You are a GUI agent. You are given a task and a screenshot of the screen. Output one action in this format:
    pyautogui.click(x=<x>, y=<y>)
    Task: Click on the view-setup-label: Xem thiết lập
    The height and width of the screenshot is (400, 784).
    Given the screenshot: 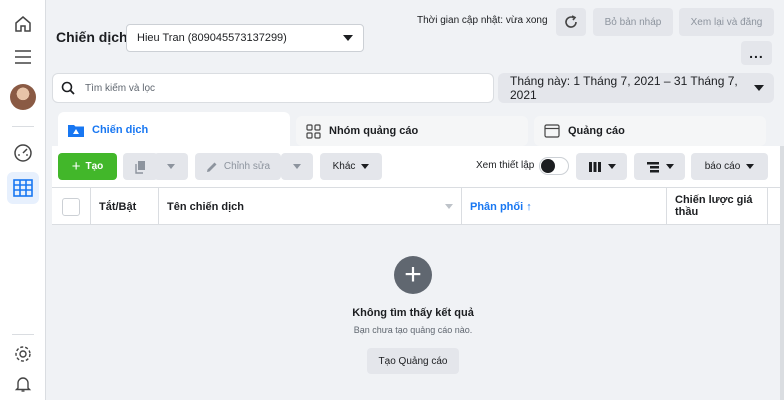 What is the action you would take?
    pyautogui.click(x=505, y=165)
    